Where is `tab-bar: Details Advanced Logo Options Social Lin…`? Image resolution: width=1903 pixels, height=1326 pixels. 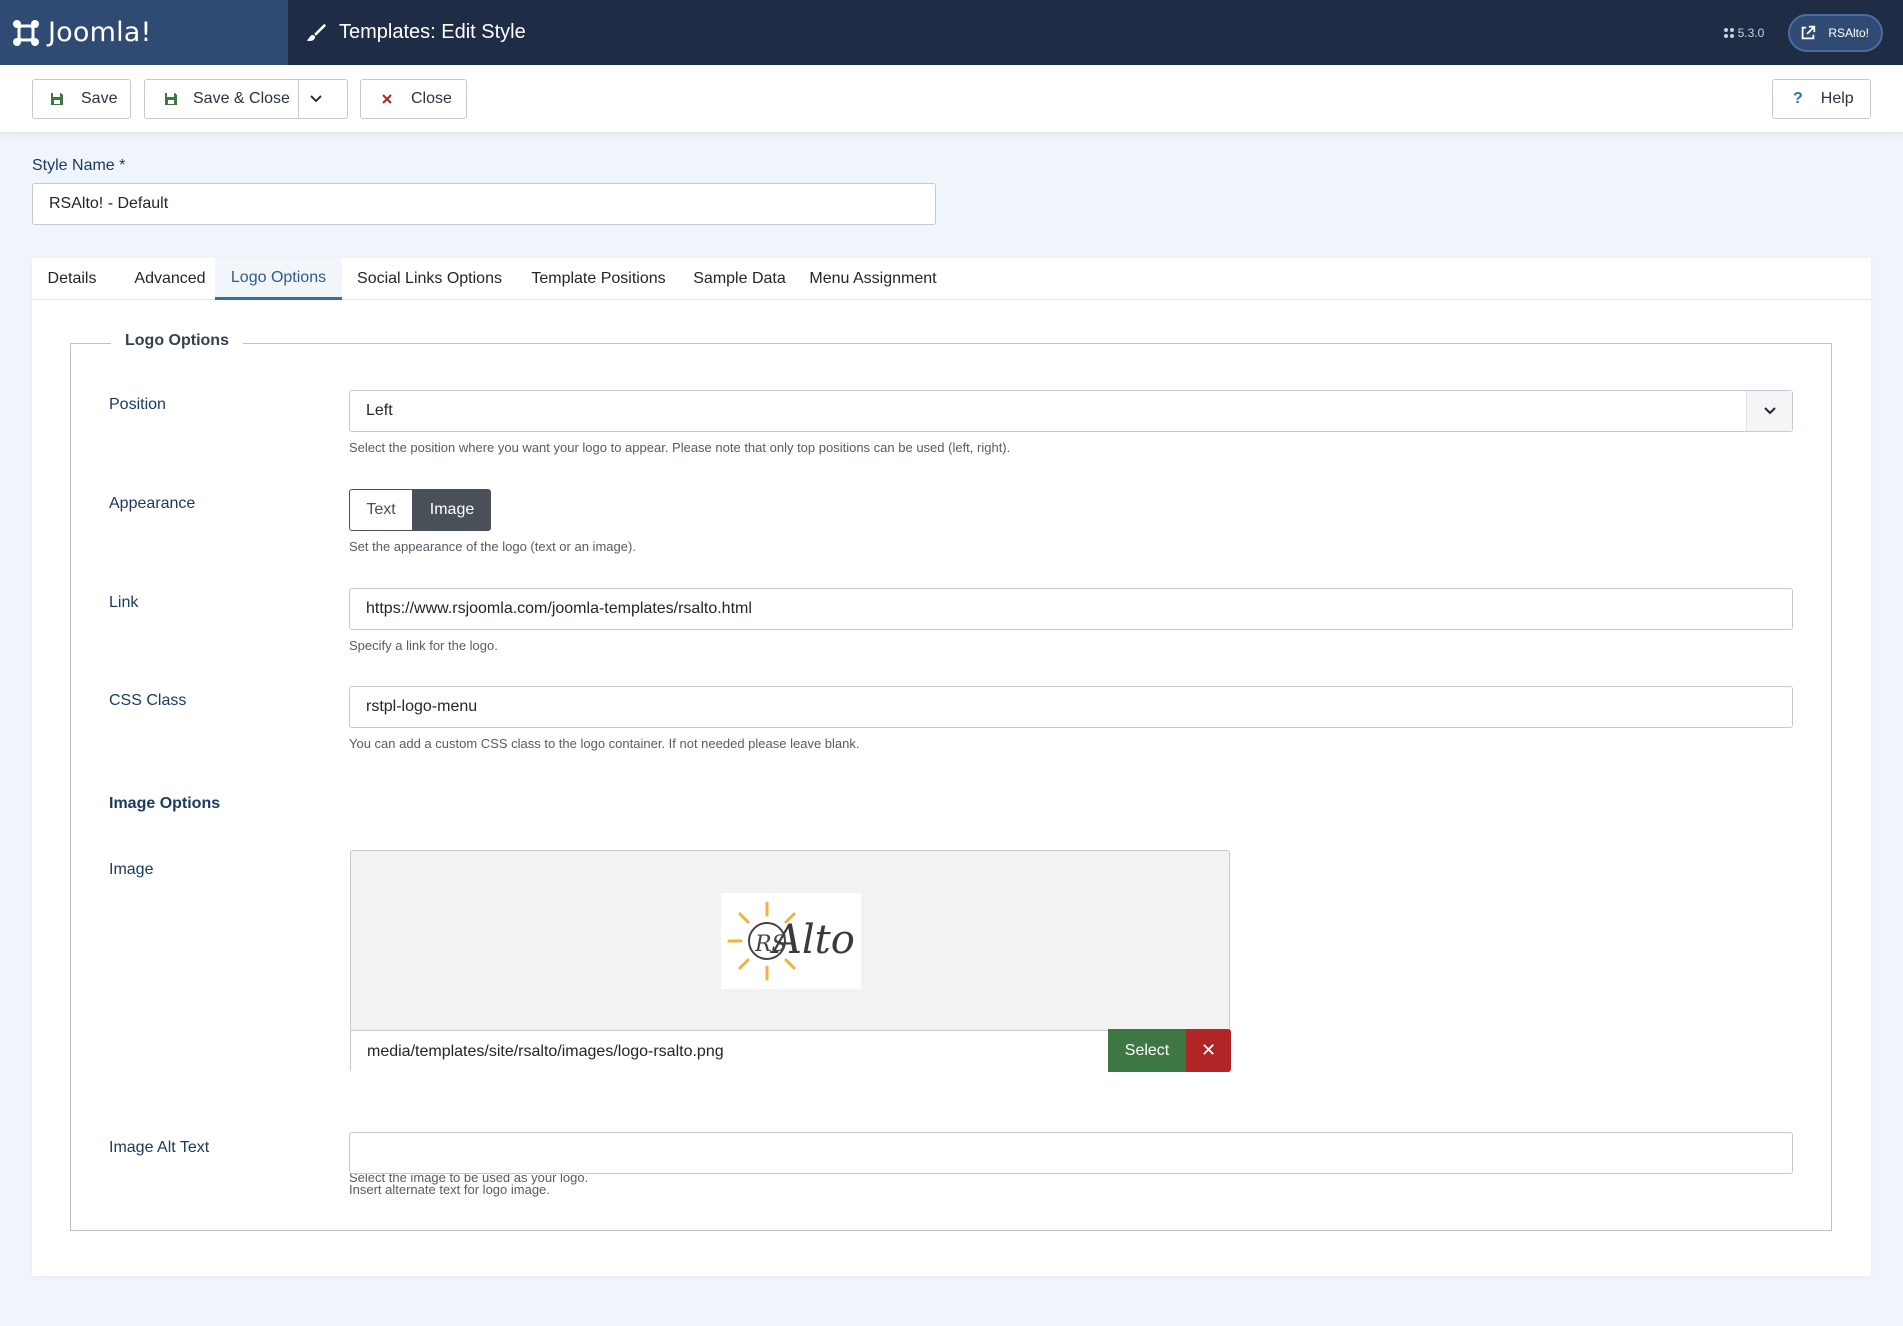
tab-bar: Details Advanced Logo Options Social Lin… is located at coordinates (951, 279).